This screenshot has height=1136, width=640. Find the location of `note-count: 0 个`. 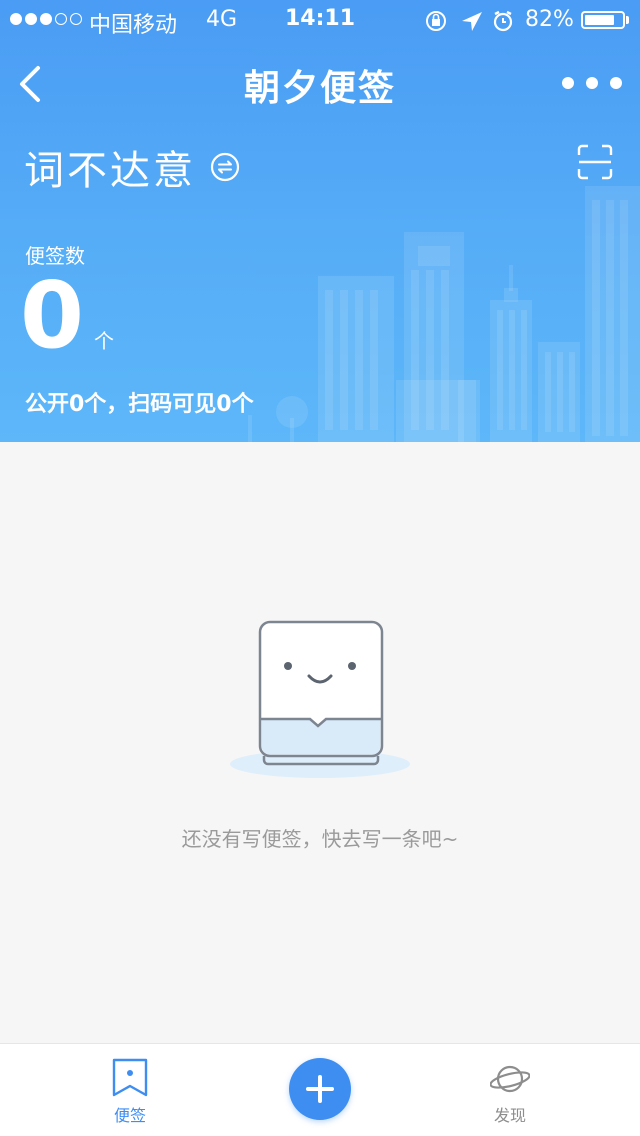

note-count: 0 个 is located at coordinates (67, 316).